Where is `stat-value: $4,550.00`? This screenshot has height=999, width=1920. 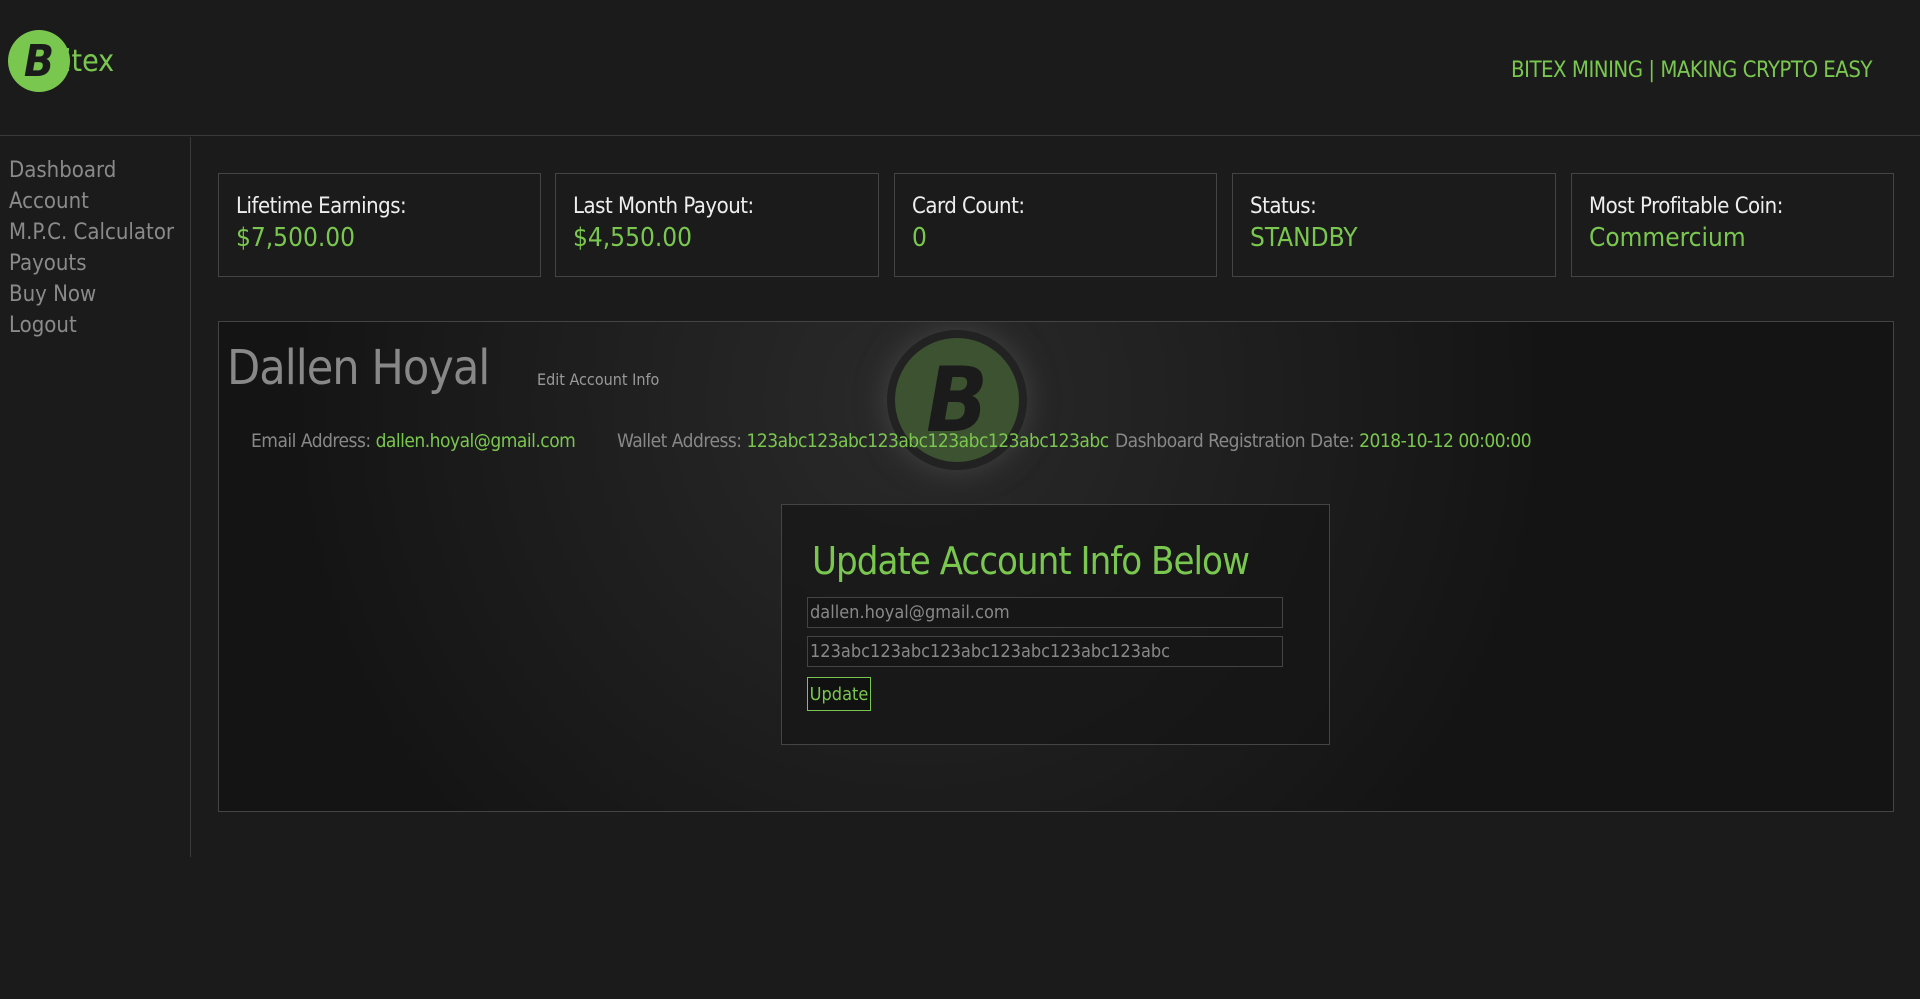
stat-value: $4,550.00 is located at coordinates (633, 238).